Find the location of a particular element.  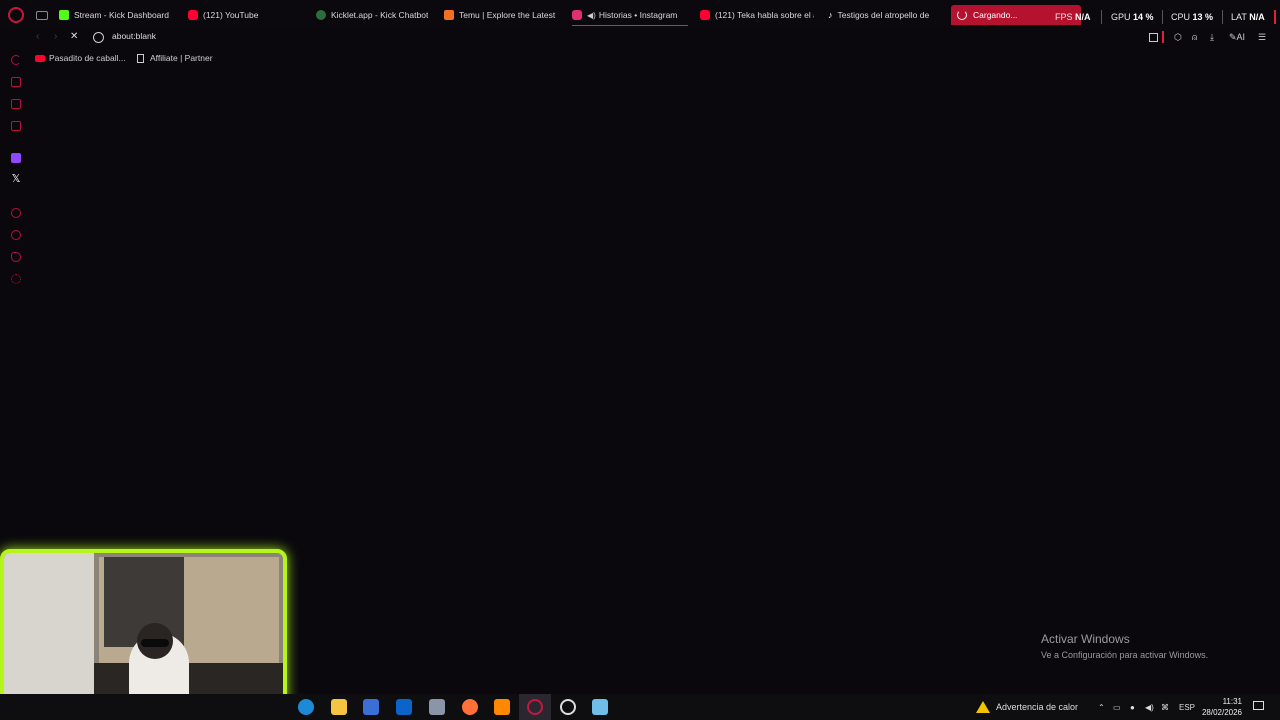

app-icon is located at coordinates (437, 707).